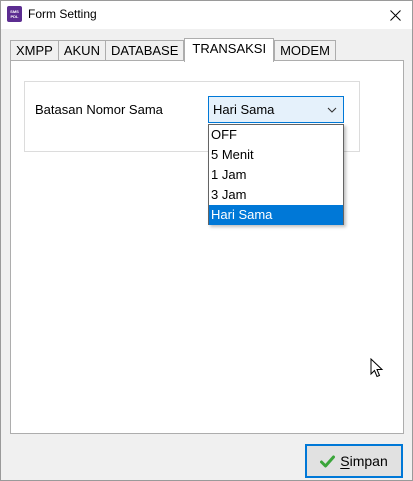  What do you see at coordinates (377, 368) in the screenshot?
I see `mouse-pointer-icon` at bounding box center [377, 368].